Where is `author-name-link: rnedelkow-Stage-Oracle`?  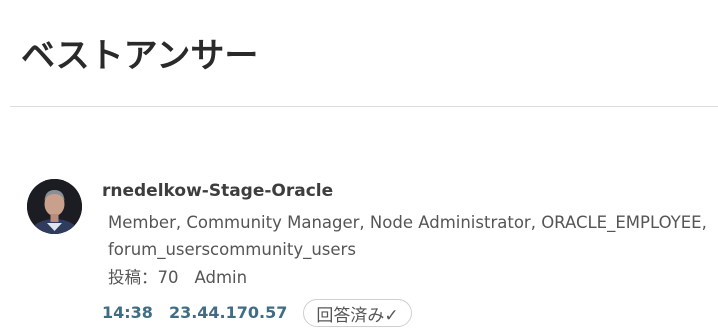 author-name-link: rnedelkow-Stage-Oracle is located at coordinates (217, 191).